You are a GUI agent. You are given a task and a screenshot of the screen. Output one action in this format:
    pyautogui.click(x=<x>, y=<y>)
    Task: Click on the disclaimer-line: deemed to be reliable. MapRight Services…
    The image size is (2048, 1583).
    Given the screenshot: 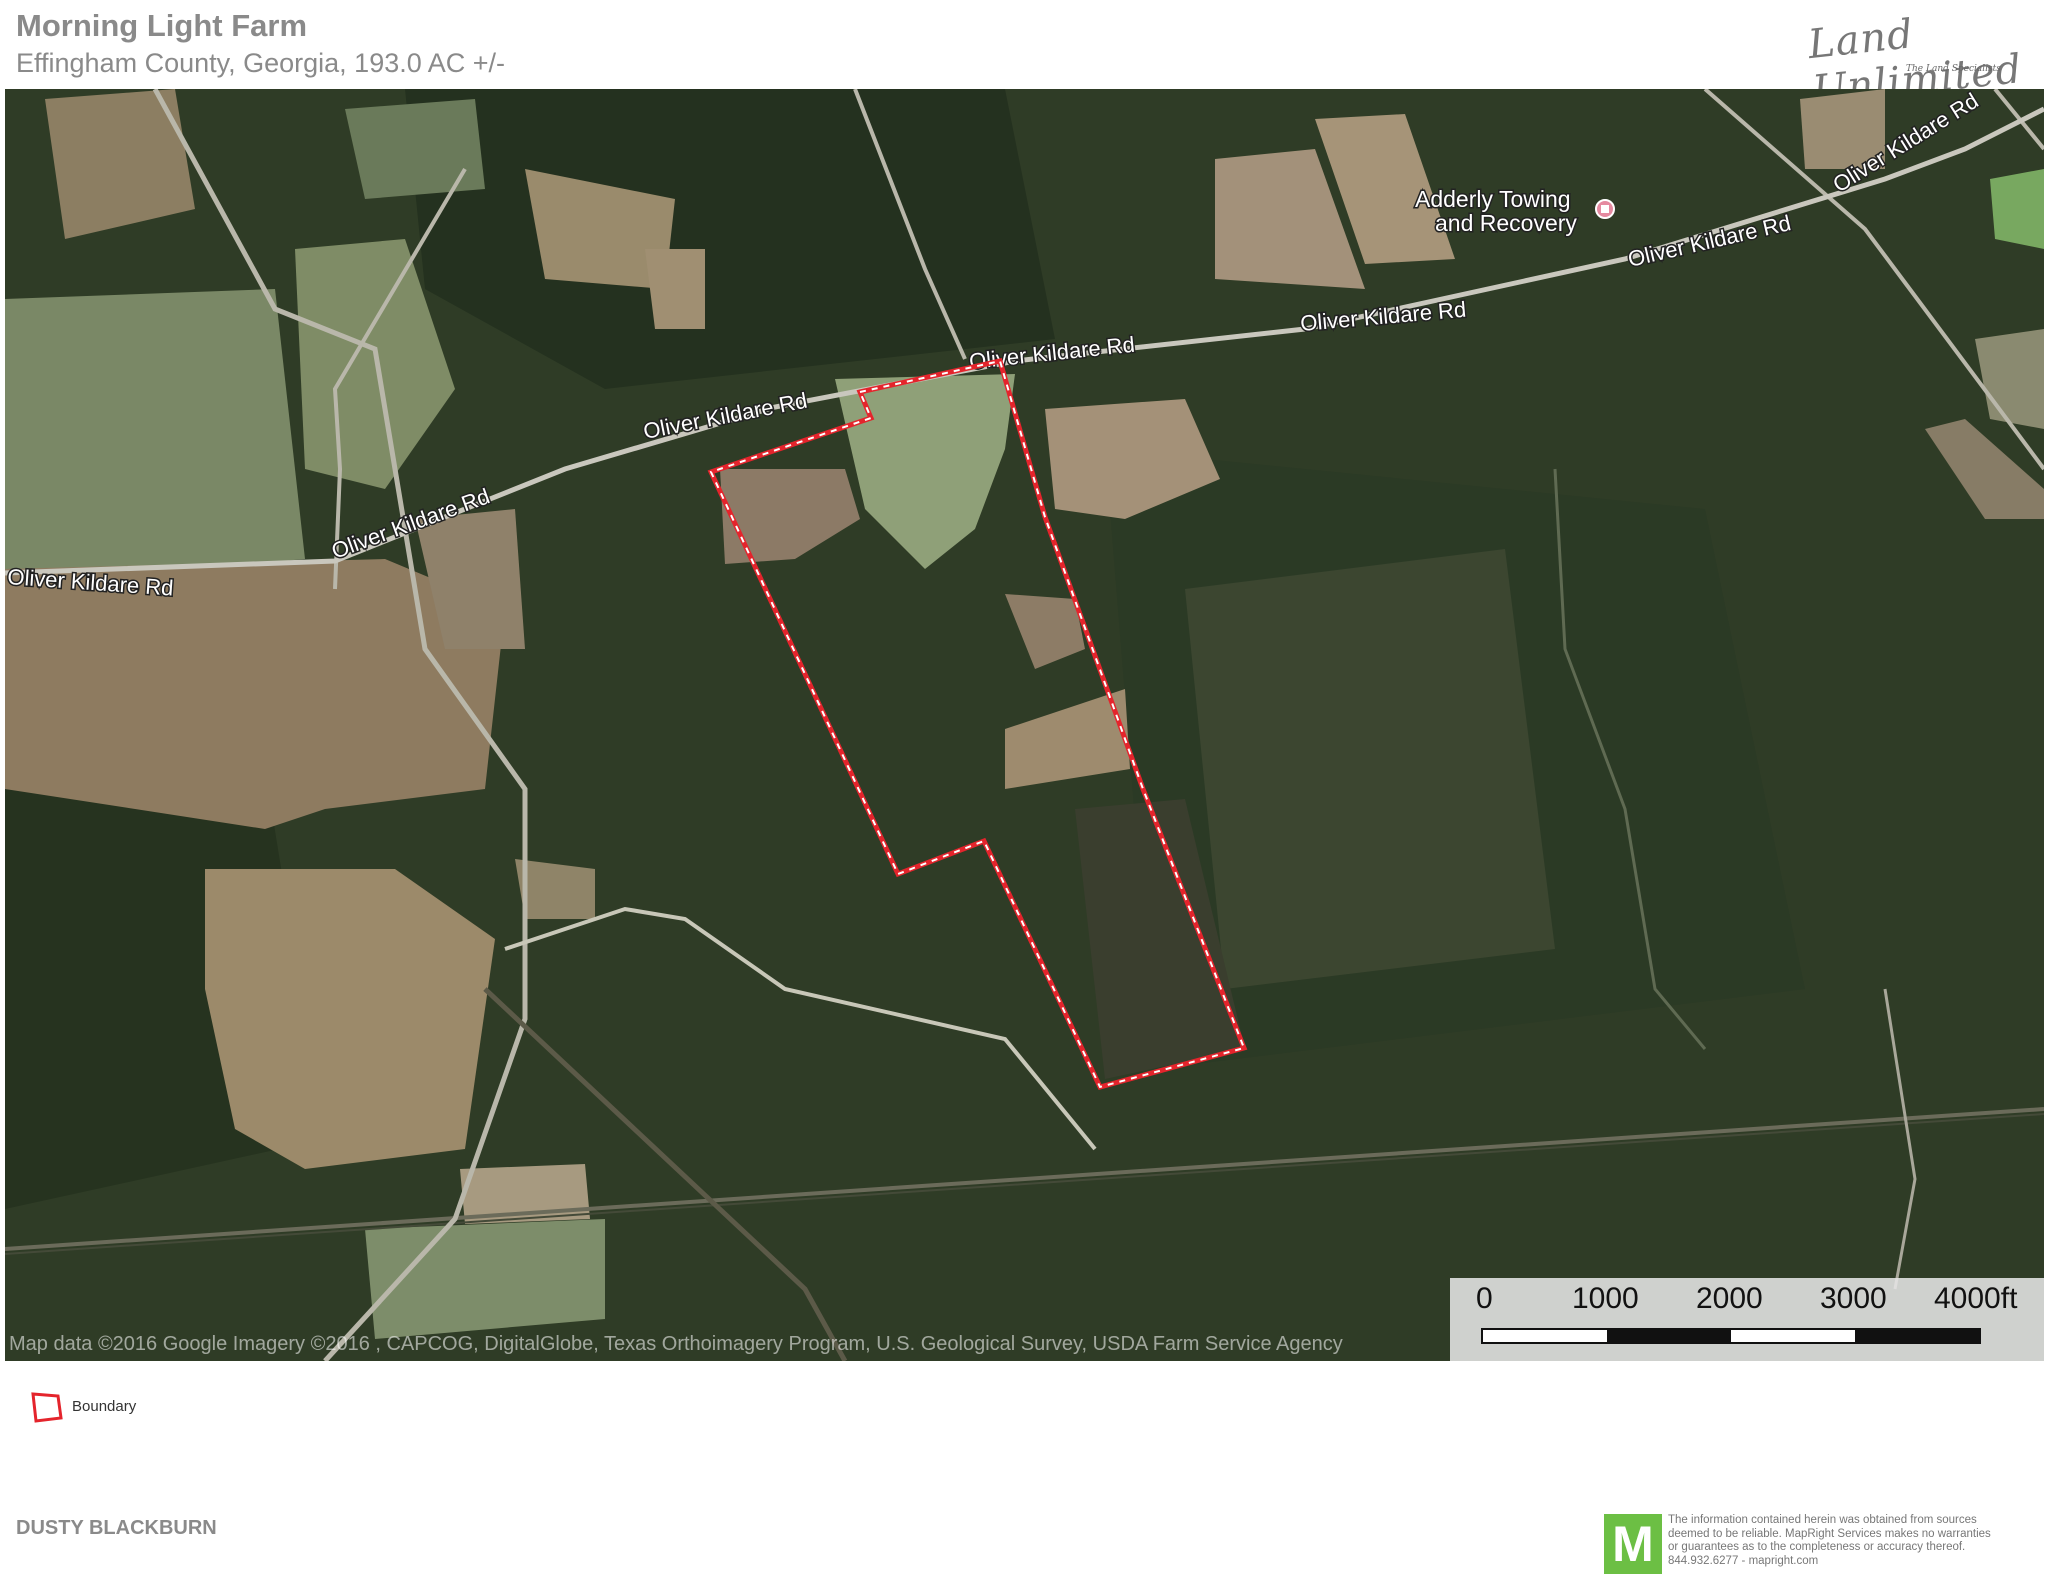 What is the action you would take?
    pyautogui.click(x=1829, y=1533)
    